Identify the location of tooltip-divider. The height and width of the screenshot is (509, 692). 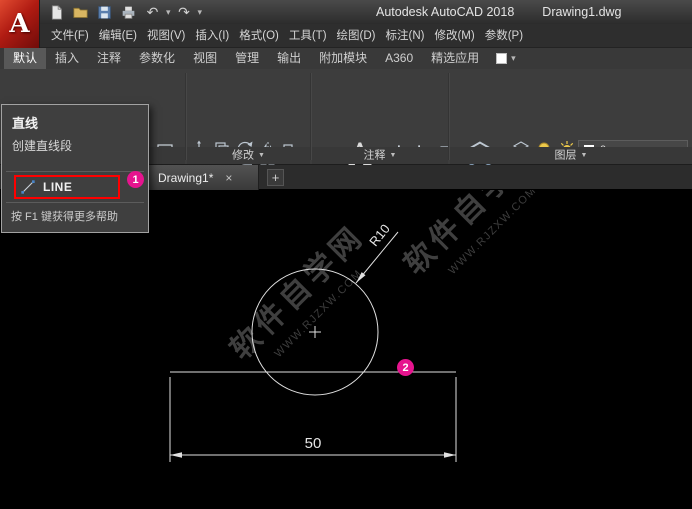
(75, 171).